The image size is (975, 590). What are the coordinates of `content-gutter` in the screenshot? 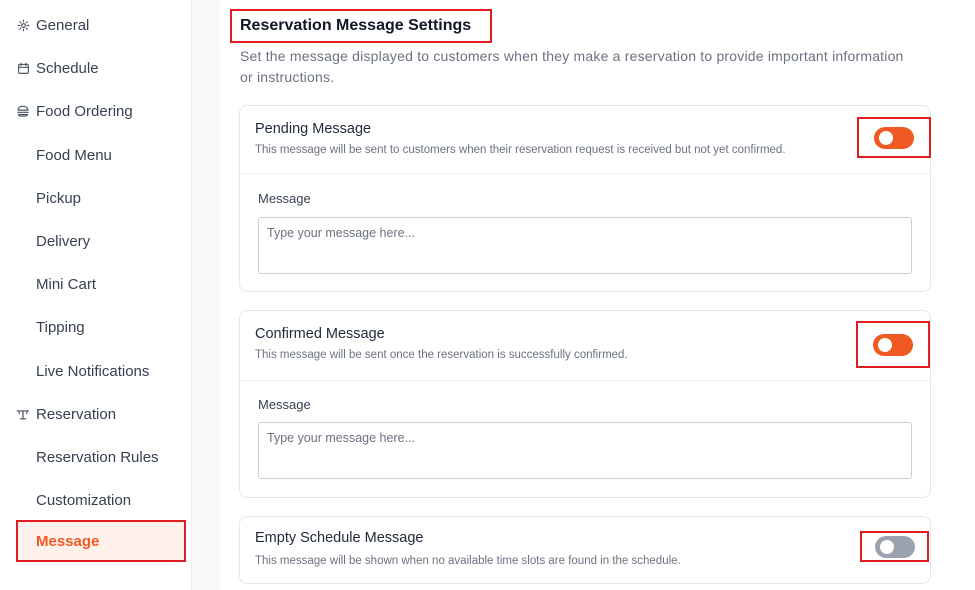 It's located at (206, 295).